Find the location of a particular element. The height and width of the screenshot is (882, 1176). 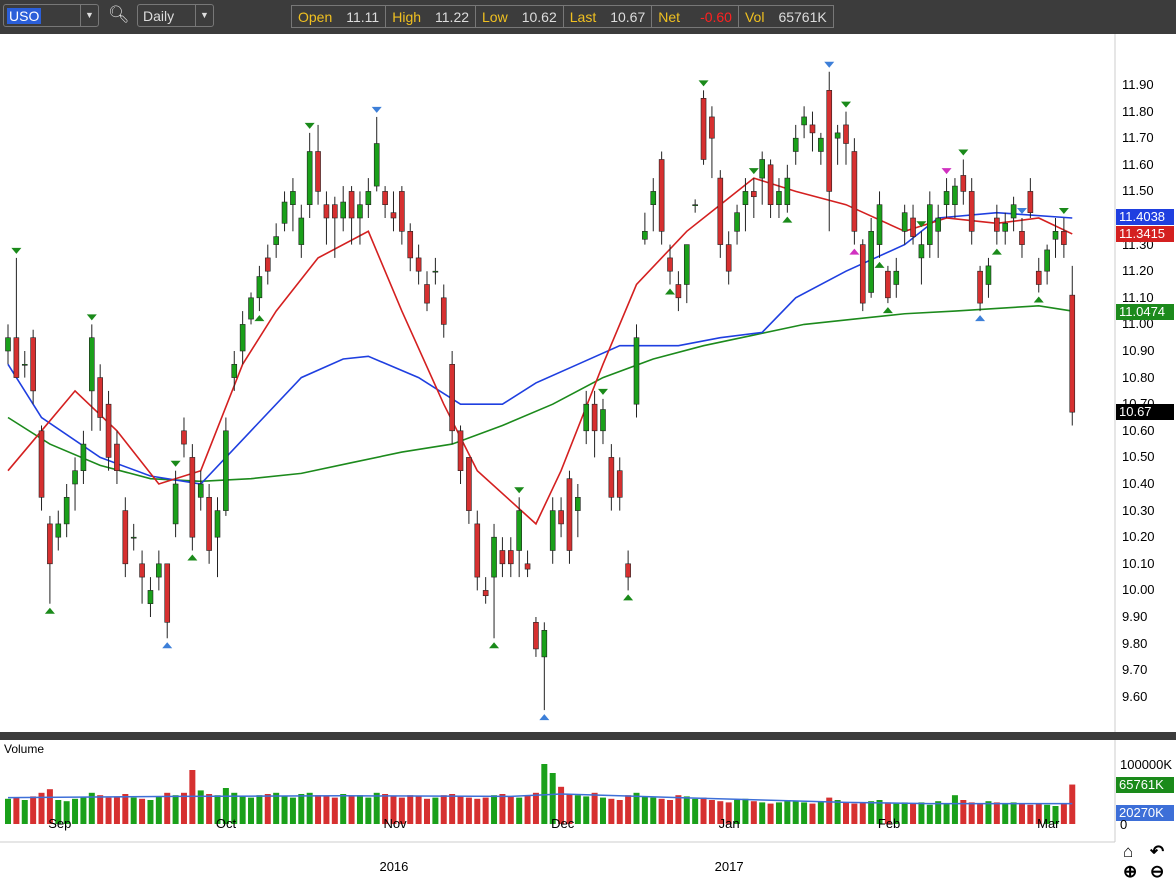

y-tick-label: 11.20 is located at coordinates (1138, 271).